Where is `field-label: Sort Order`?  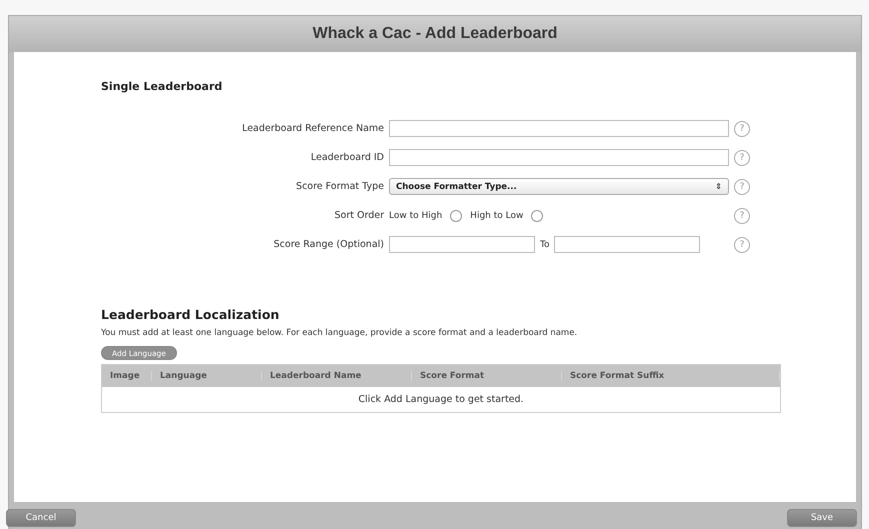
field-label: Sort Order is located at coordinates (359, 215).